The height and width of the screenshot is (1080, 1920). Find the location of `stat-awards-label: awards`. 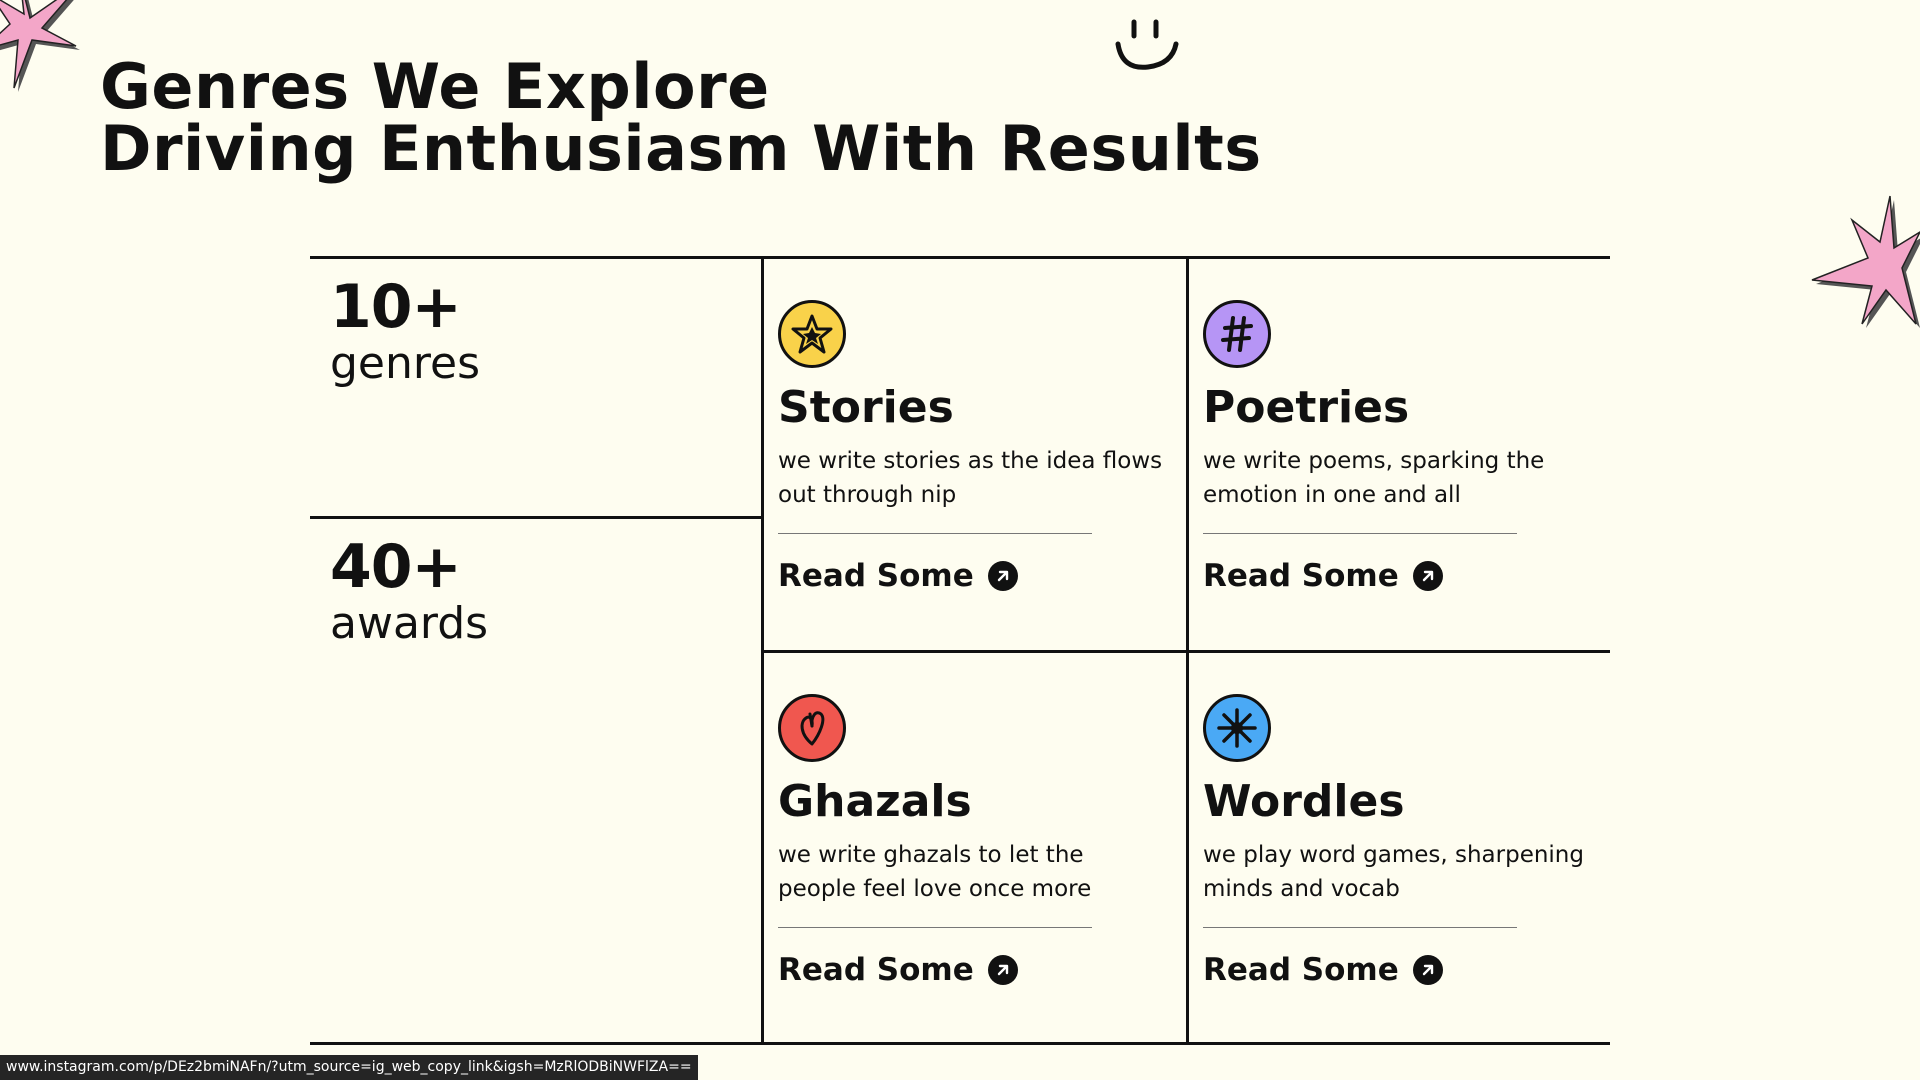

stat-awards-label: awards is located at coordinates (409, 623).